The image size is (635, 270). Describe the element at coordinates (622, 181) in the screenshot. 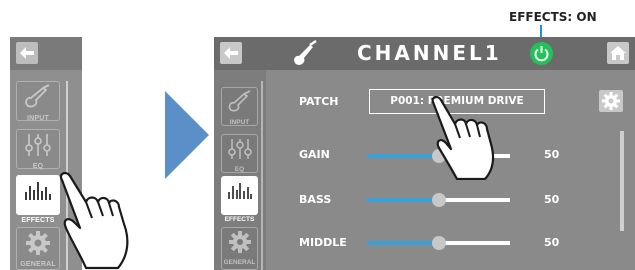

I see `scrollbar` at that location.